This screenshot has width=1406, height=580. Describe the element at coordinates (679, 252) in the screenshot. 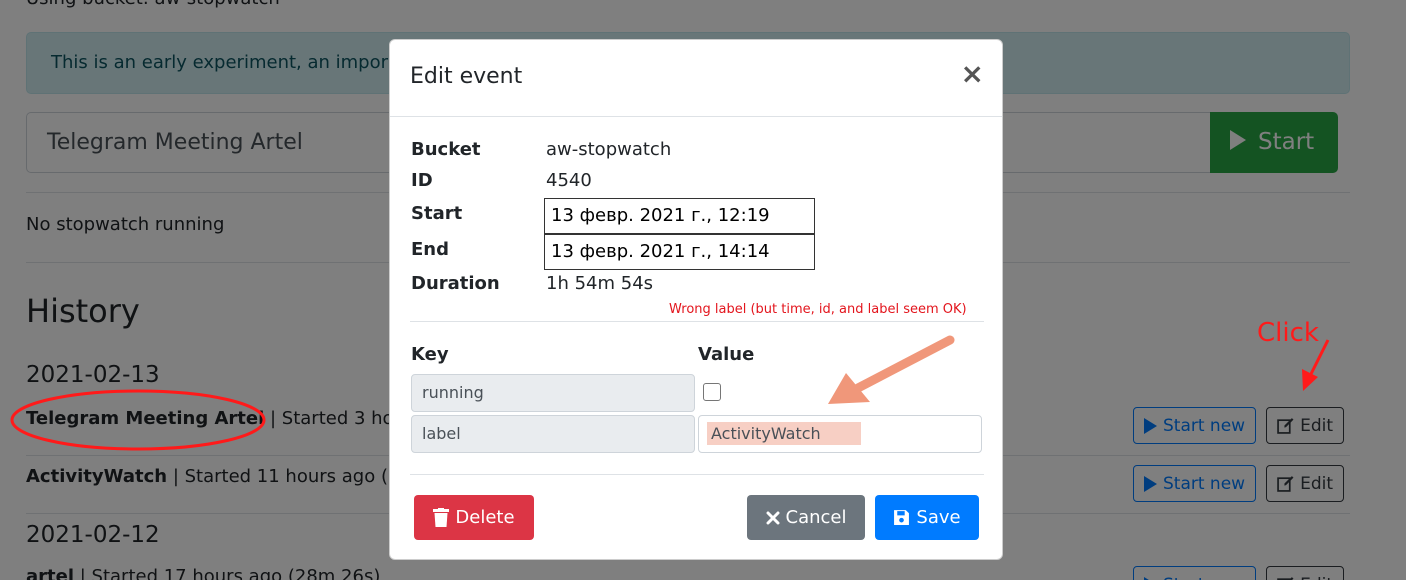

I see `end-datetime-input: 13 февр. 2021 г., 14:14` at that location.